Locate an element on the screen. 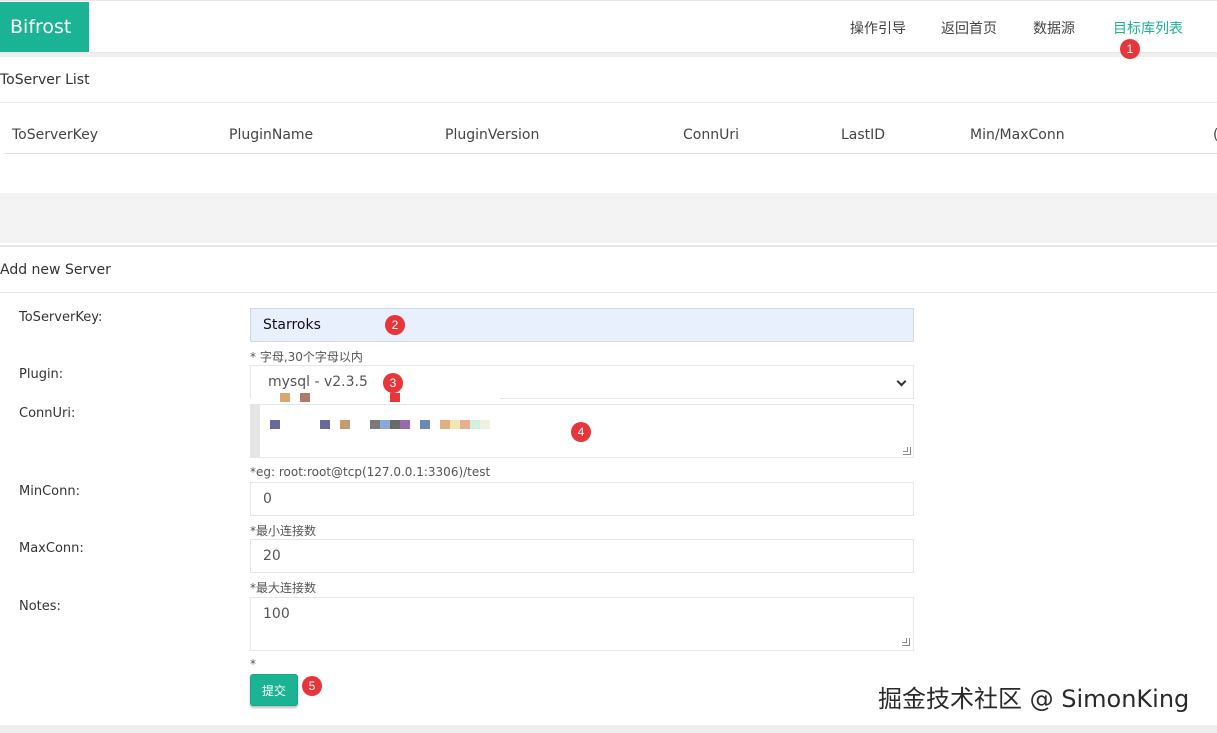 This screenshot has height=733, width=1217. column-header-pluginversion: PluginVersion is located at coordinates (492, 135).